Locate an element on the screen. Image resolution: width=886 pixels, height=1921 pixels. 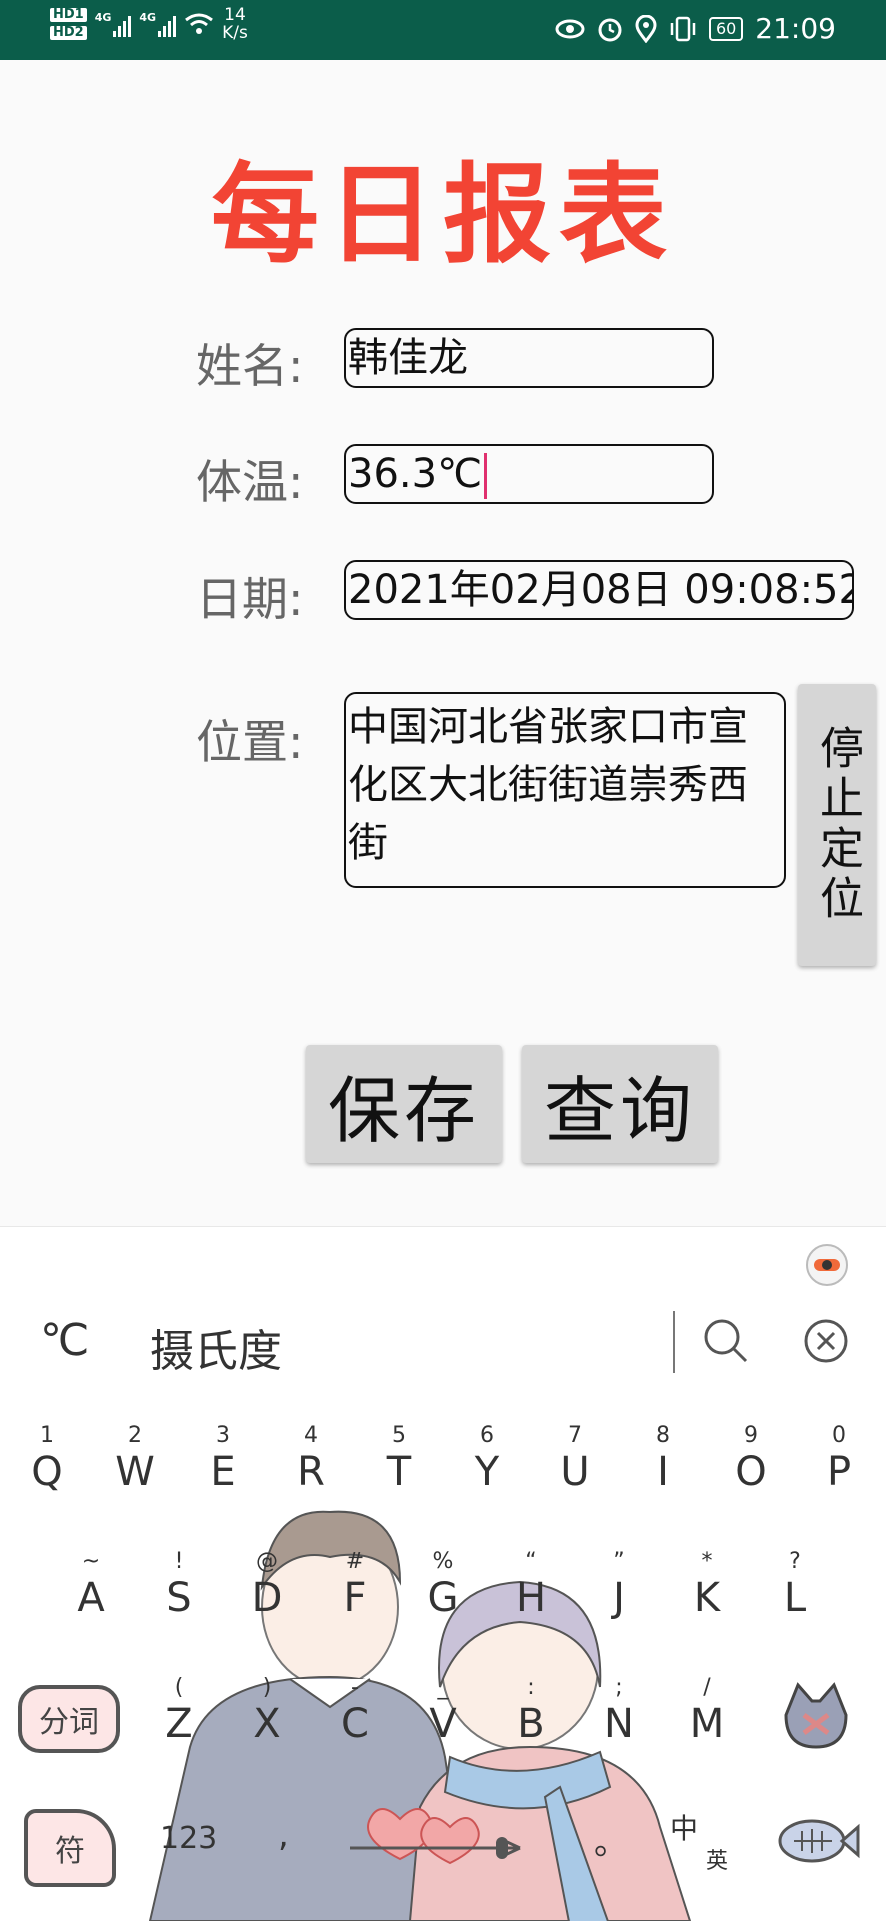
network-type-1: 4G is located at coordinates (103, 17).